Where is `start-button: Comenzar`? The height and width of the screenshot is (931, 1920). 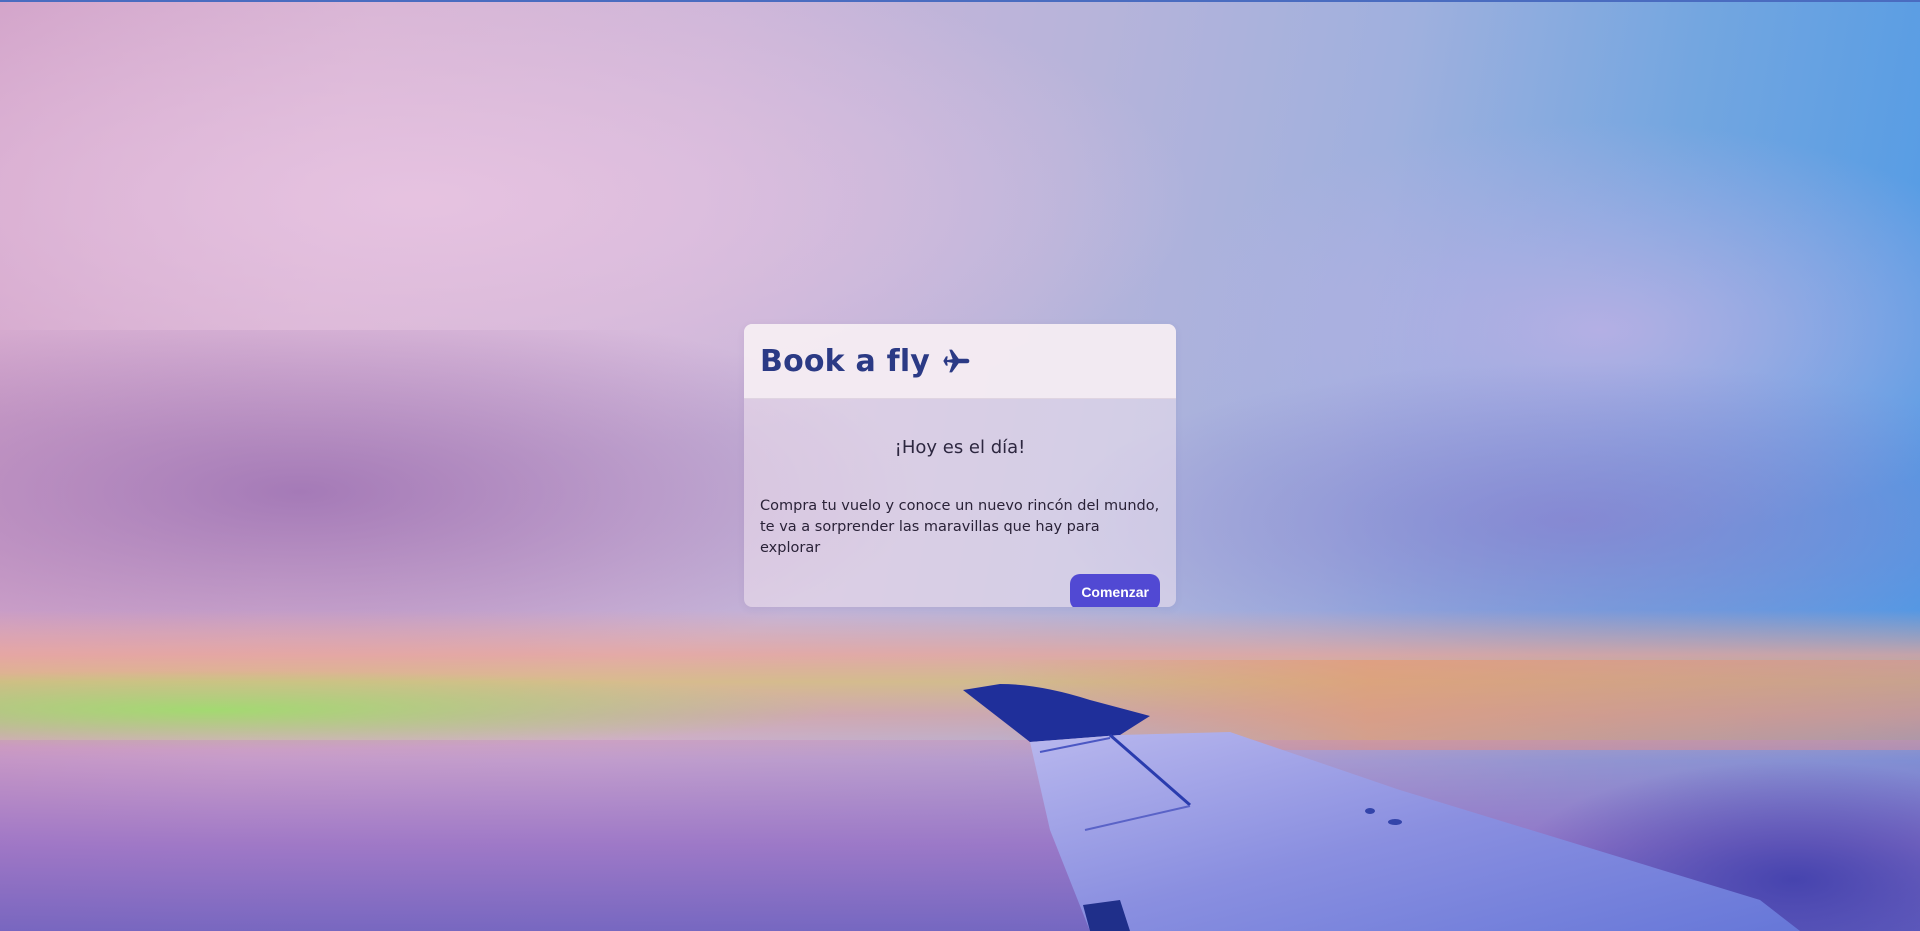
start-button: Comenzar is located at coordinates (1115, 590).